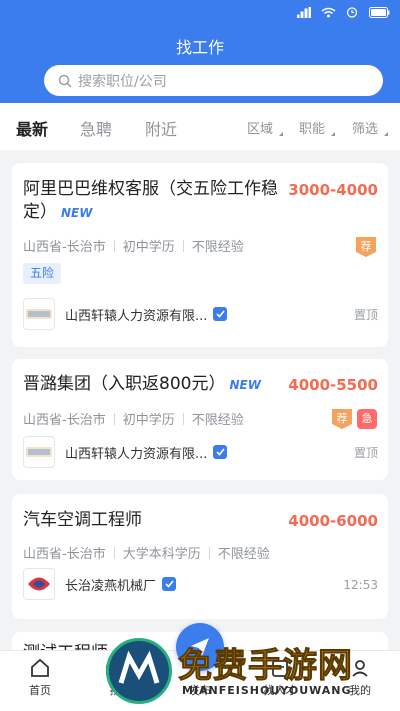 Image resolution: width=400 pixels, height=711 pixels. Describe the element at coordinates (367, 419) in the screenshot. I see `urgent-badge: 急` at that location.